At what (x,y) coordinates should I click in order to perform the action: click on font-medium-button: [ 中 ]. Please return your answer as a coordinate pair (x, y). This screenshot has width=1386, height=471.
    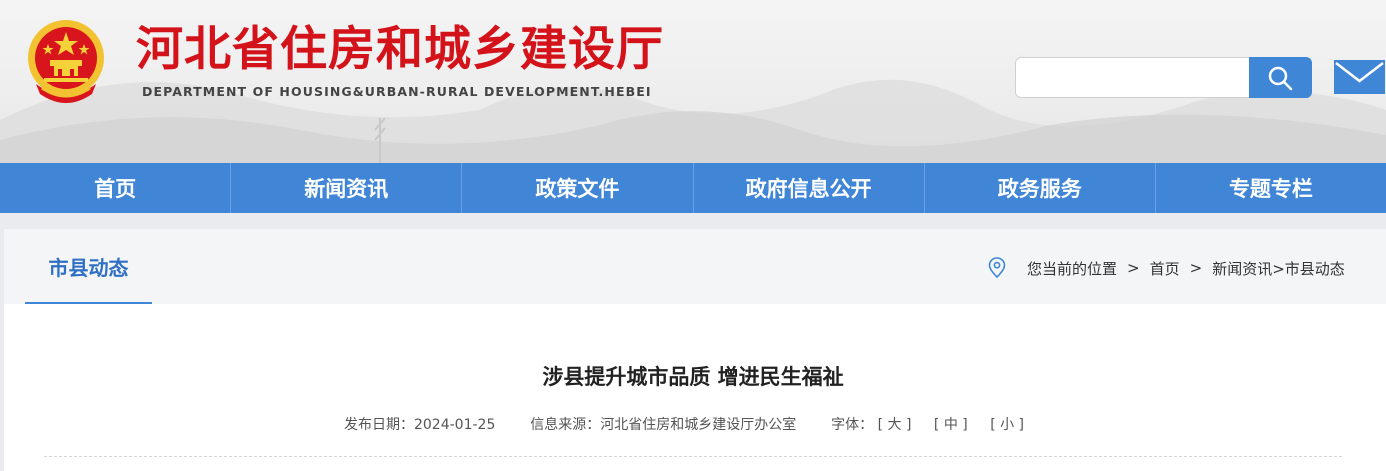
    Looking at the image, I should click on (951, 424).